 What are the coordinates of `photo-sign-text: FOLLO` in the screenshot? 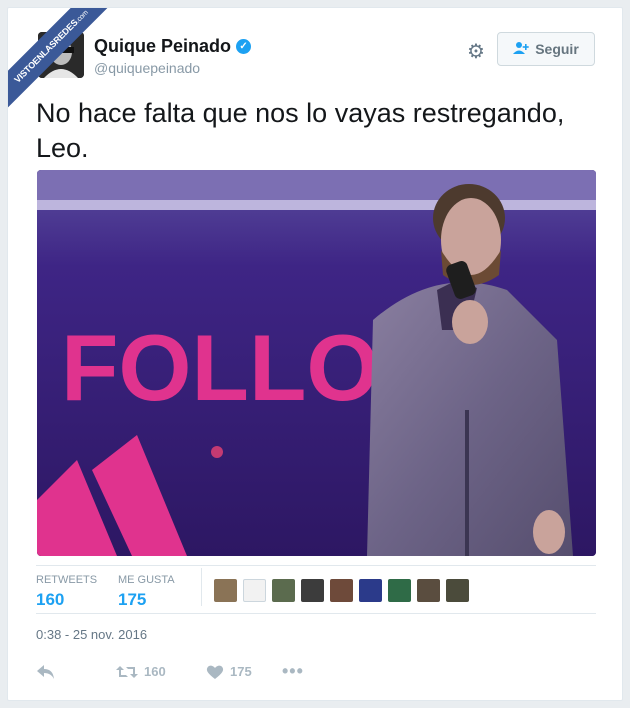 It's located at (220, 367).